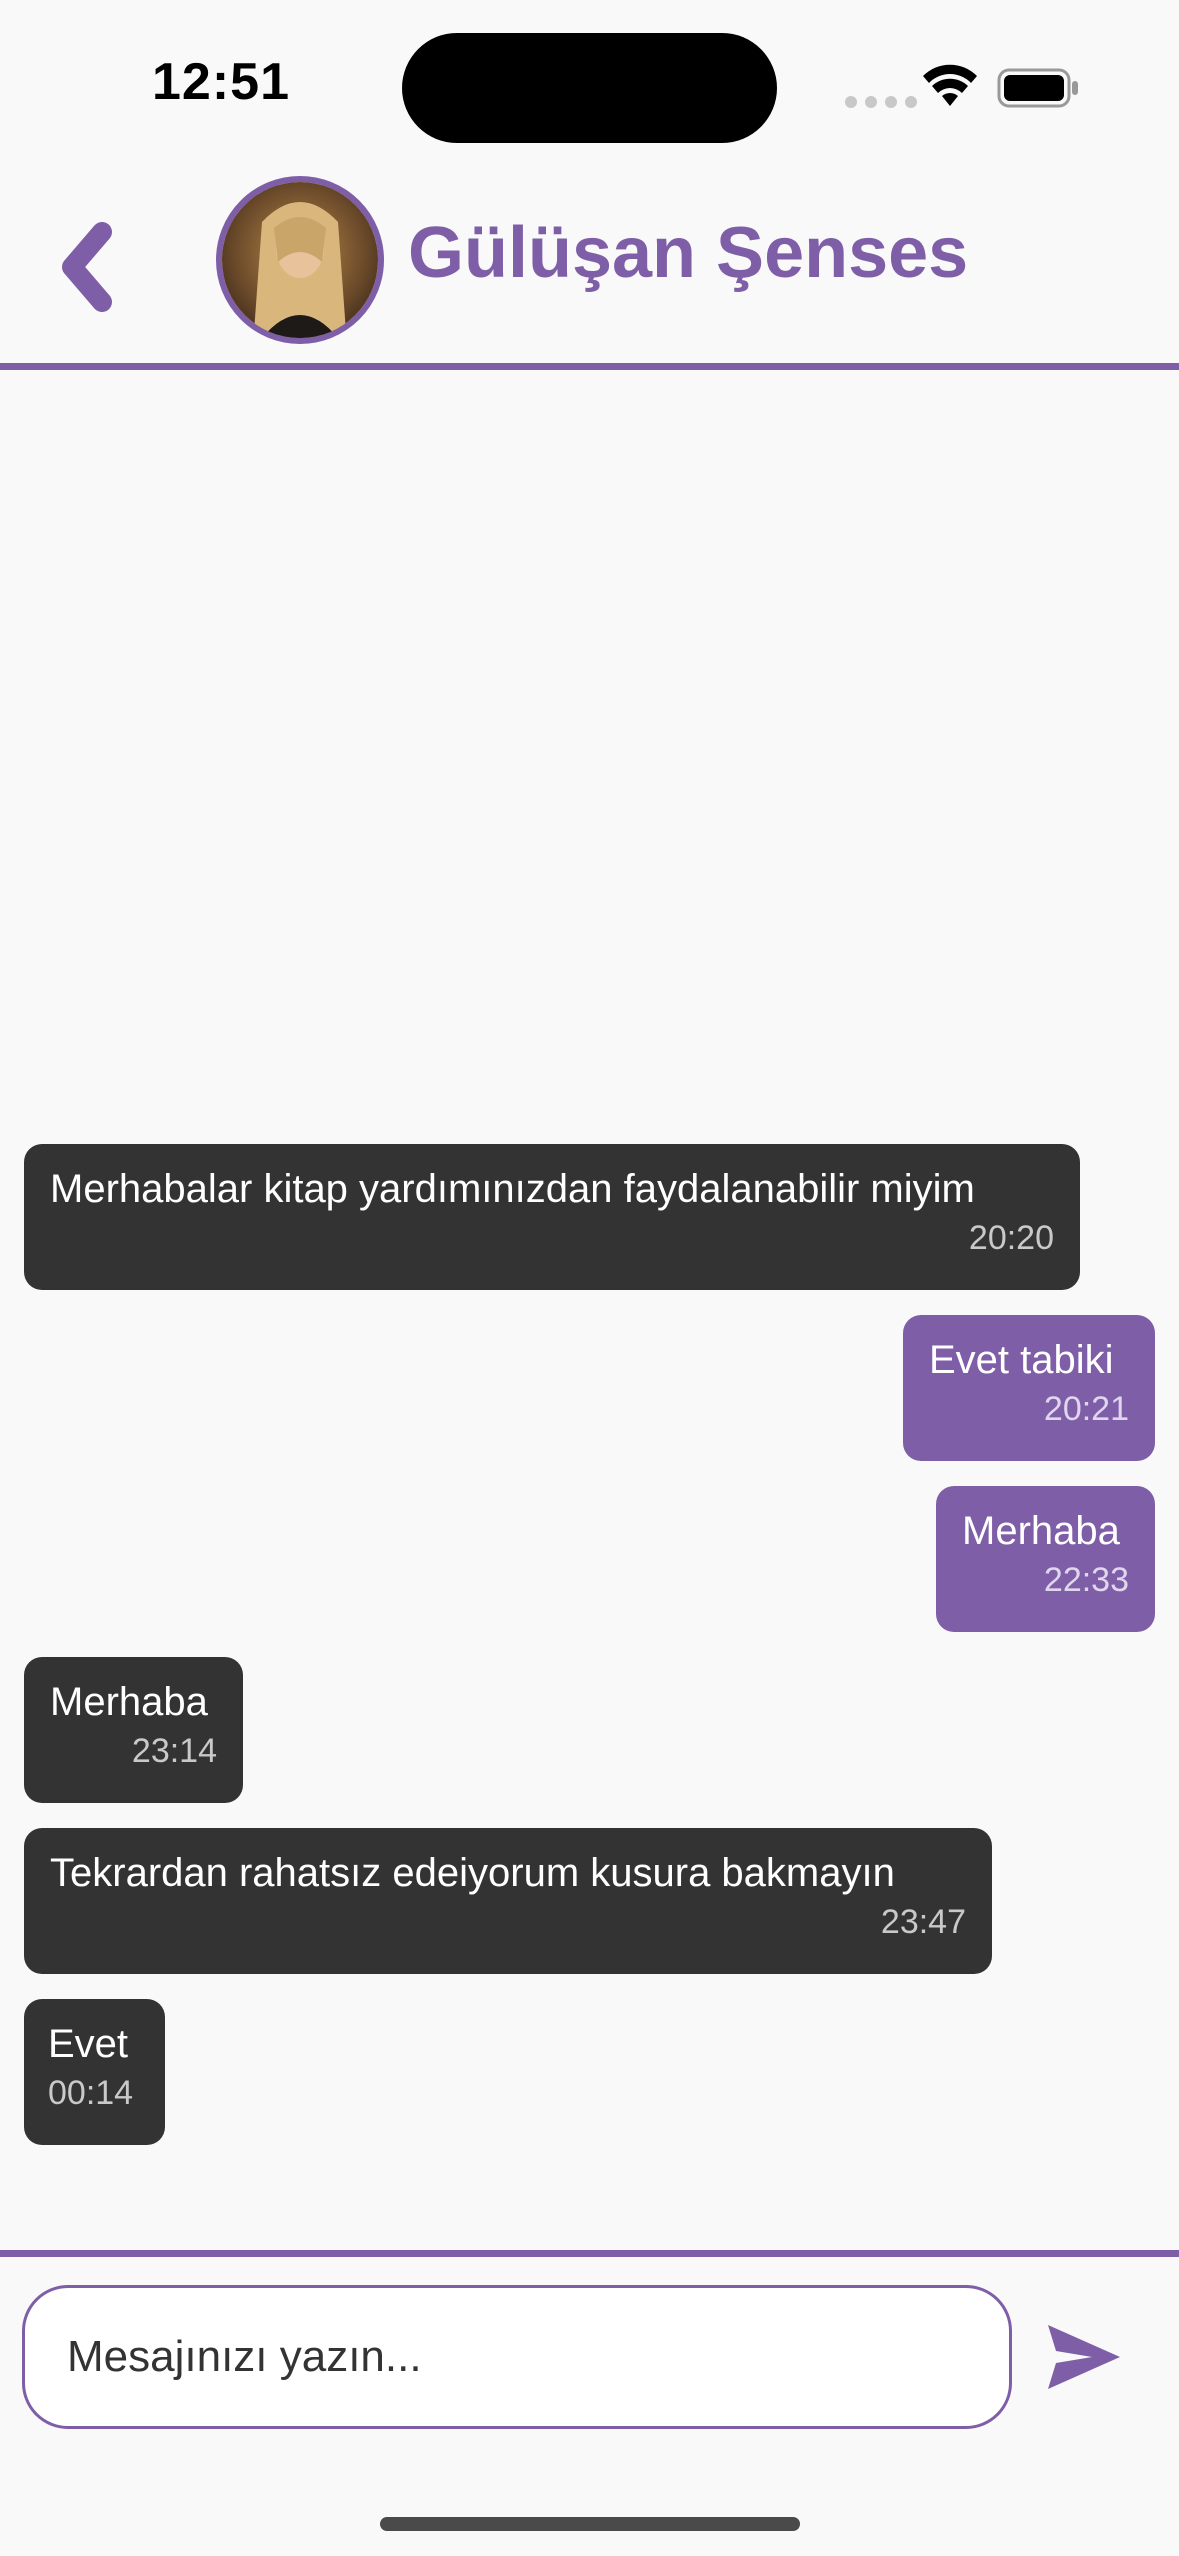  Describe the element at coordinates (91, 2093) in the screenshot. I see `message-time: 00:14` at that location.